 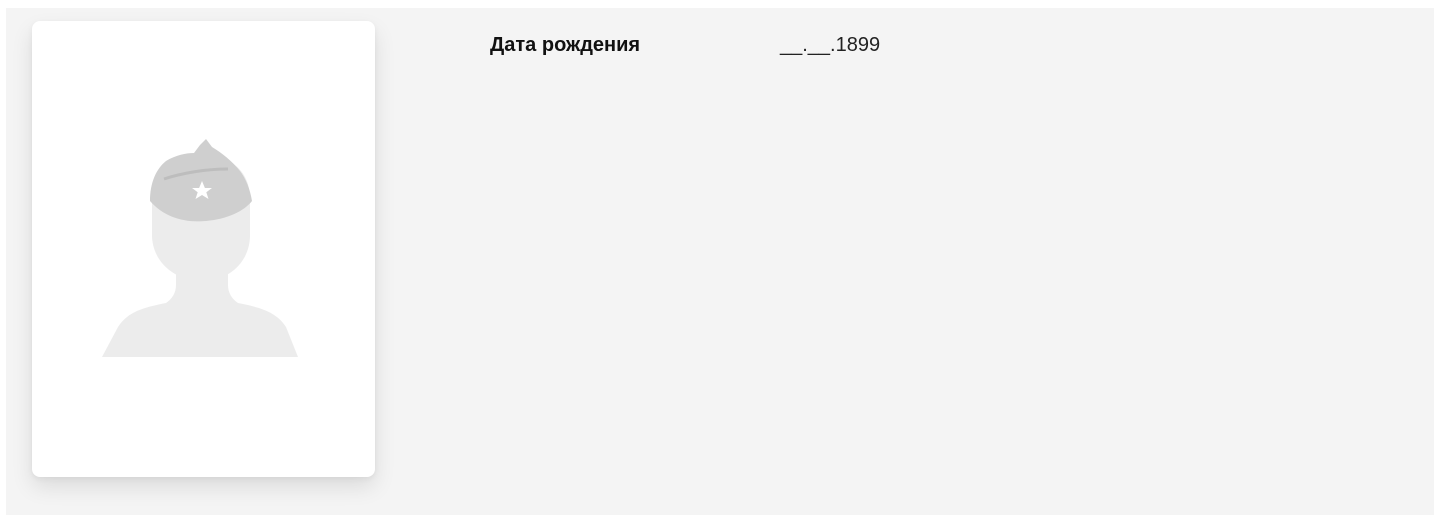 What do you see at coordinates (685, 45) in the screenshot?
I see `birth-date-row: Дата рождения __.__.1899` at bounding box center [685, 45].